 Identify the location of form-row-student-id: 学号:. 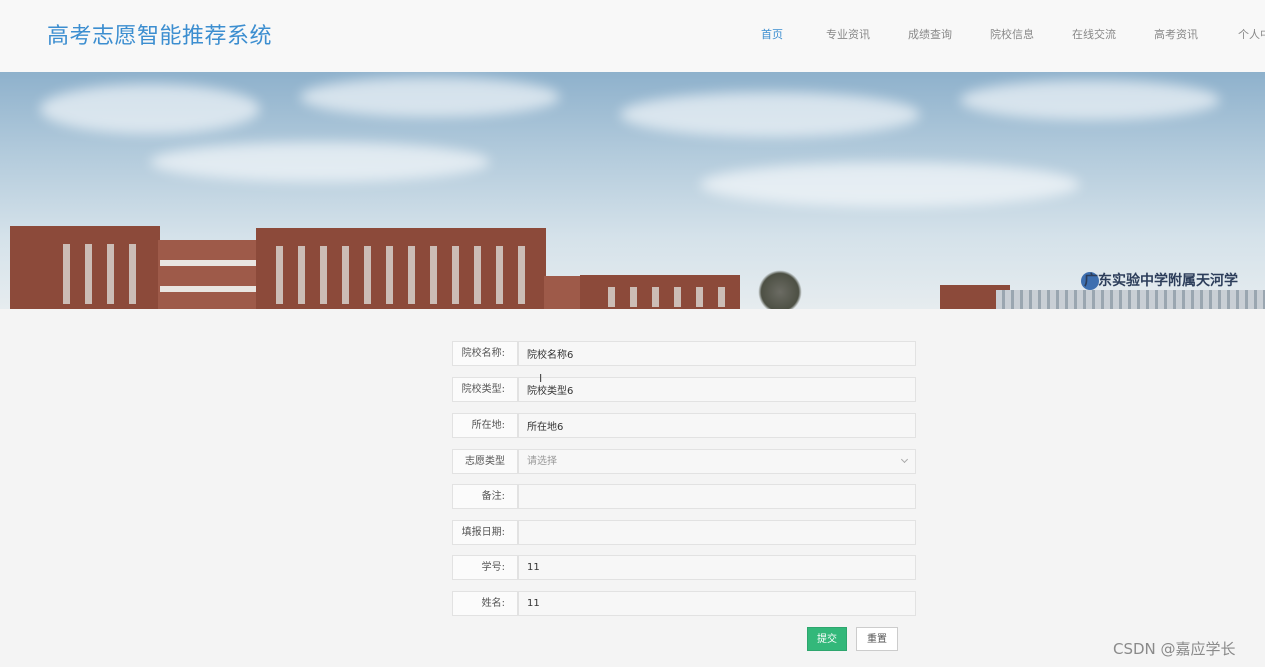
(684, 567).